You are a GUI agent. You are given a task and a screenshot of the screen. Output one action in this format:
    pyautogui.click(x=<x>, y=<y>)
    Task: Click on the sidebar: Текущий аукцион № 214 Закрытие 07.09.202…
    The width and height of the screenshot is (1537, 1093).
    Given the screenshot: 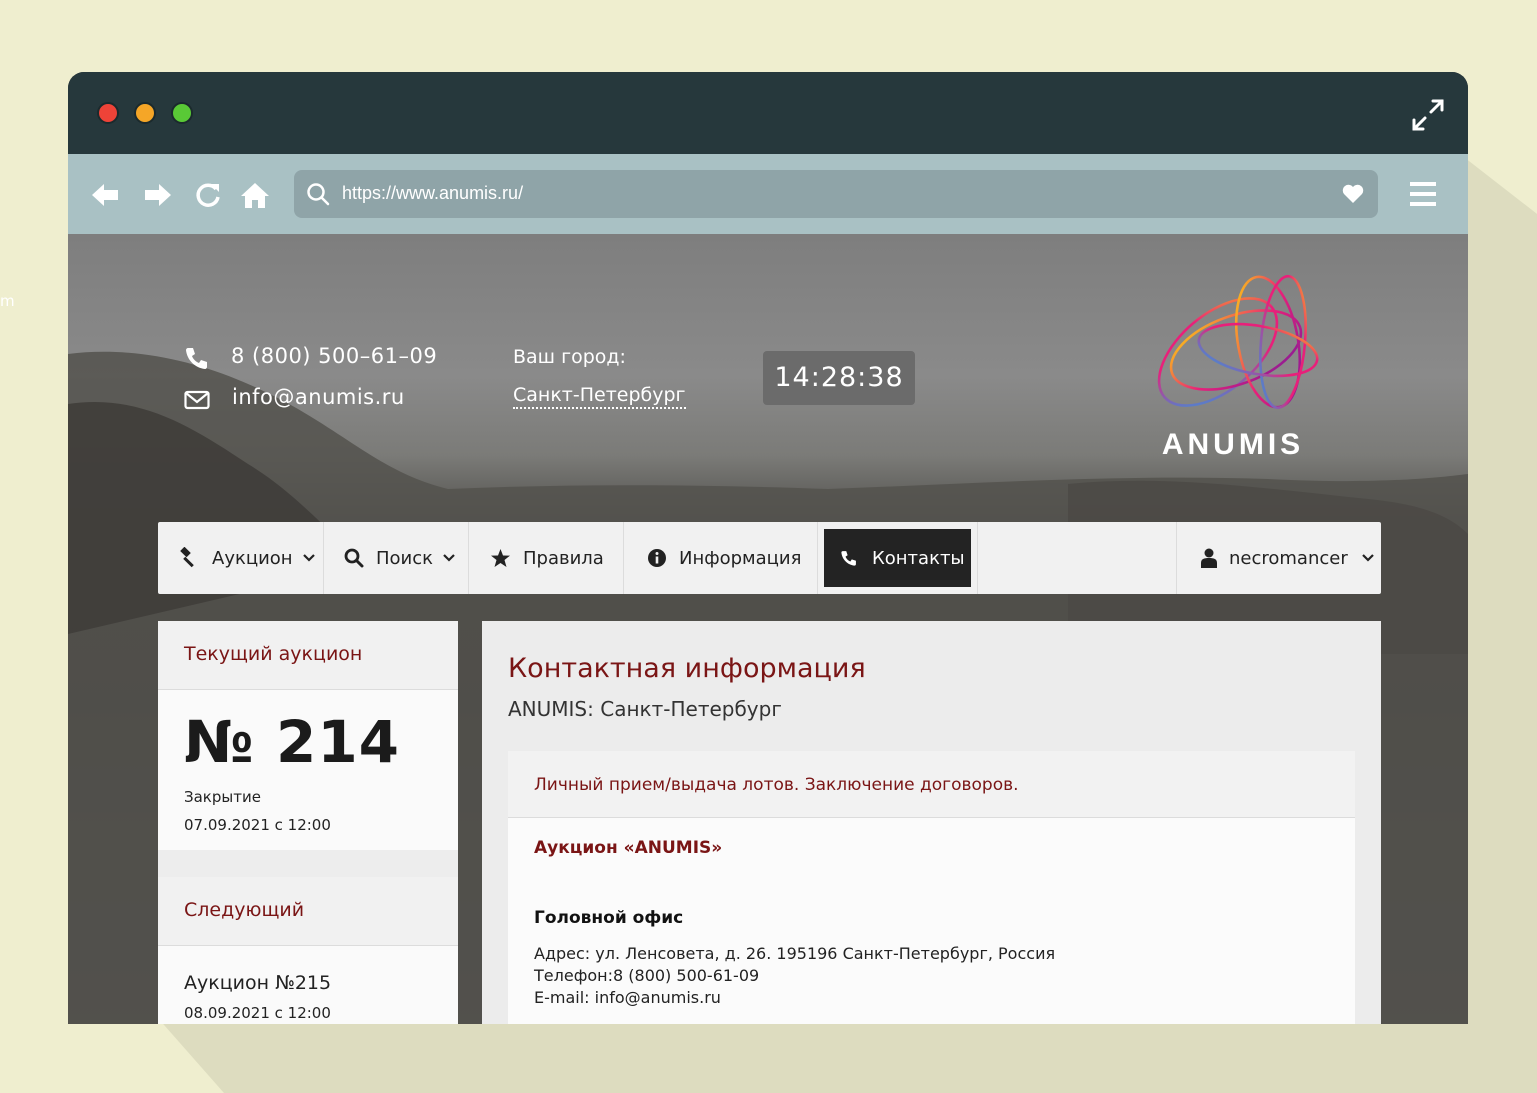 What is the action you would take?
    pyautogui.click(x=308, y=822)
    